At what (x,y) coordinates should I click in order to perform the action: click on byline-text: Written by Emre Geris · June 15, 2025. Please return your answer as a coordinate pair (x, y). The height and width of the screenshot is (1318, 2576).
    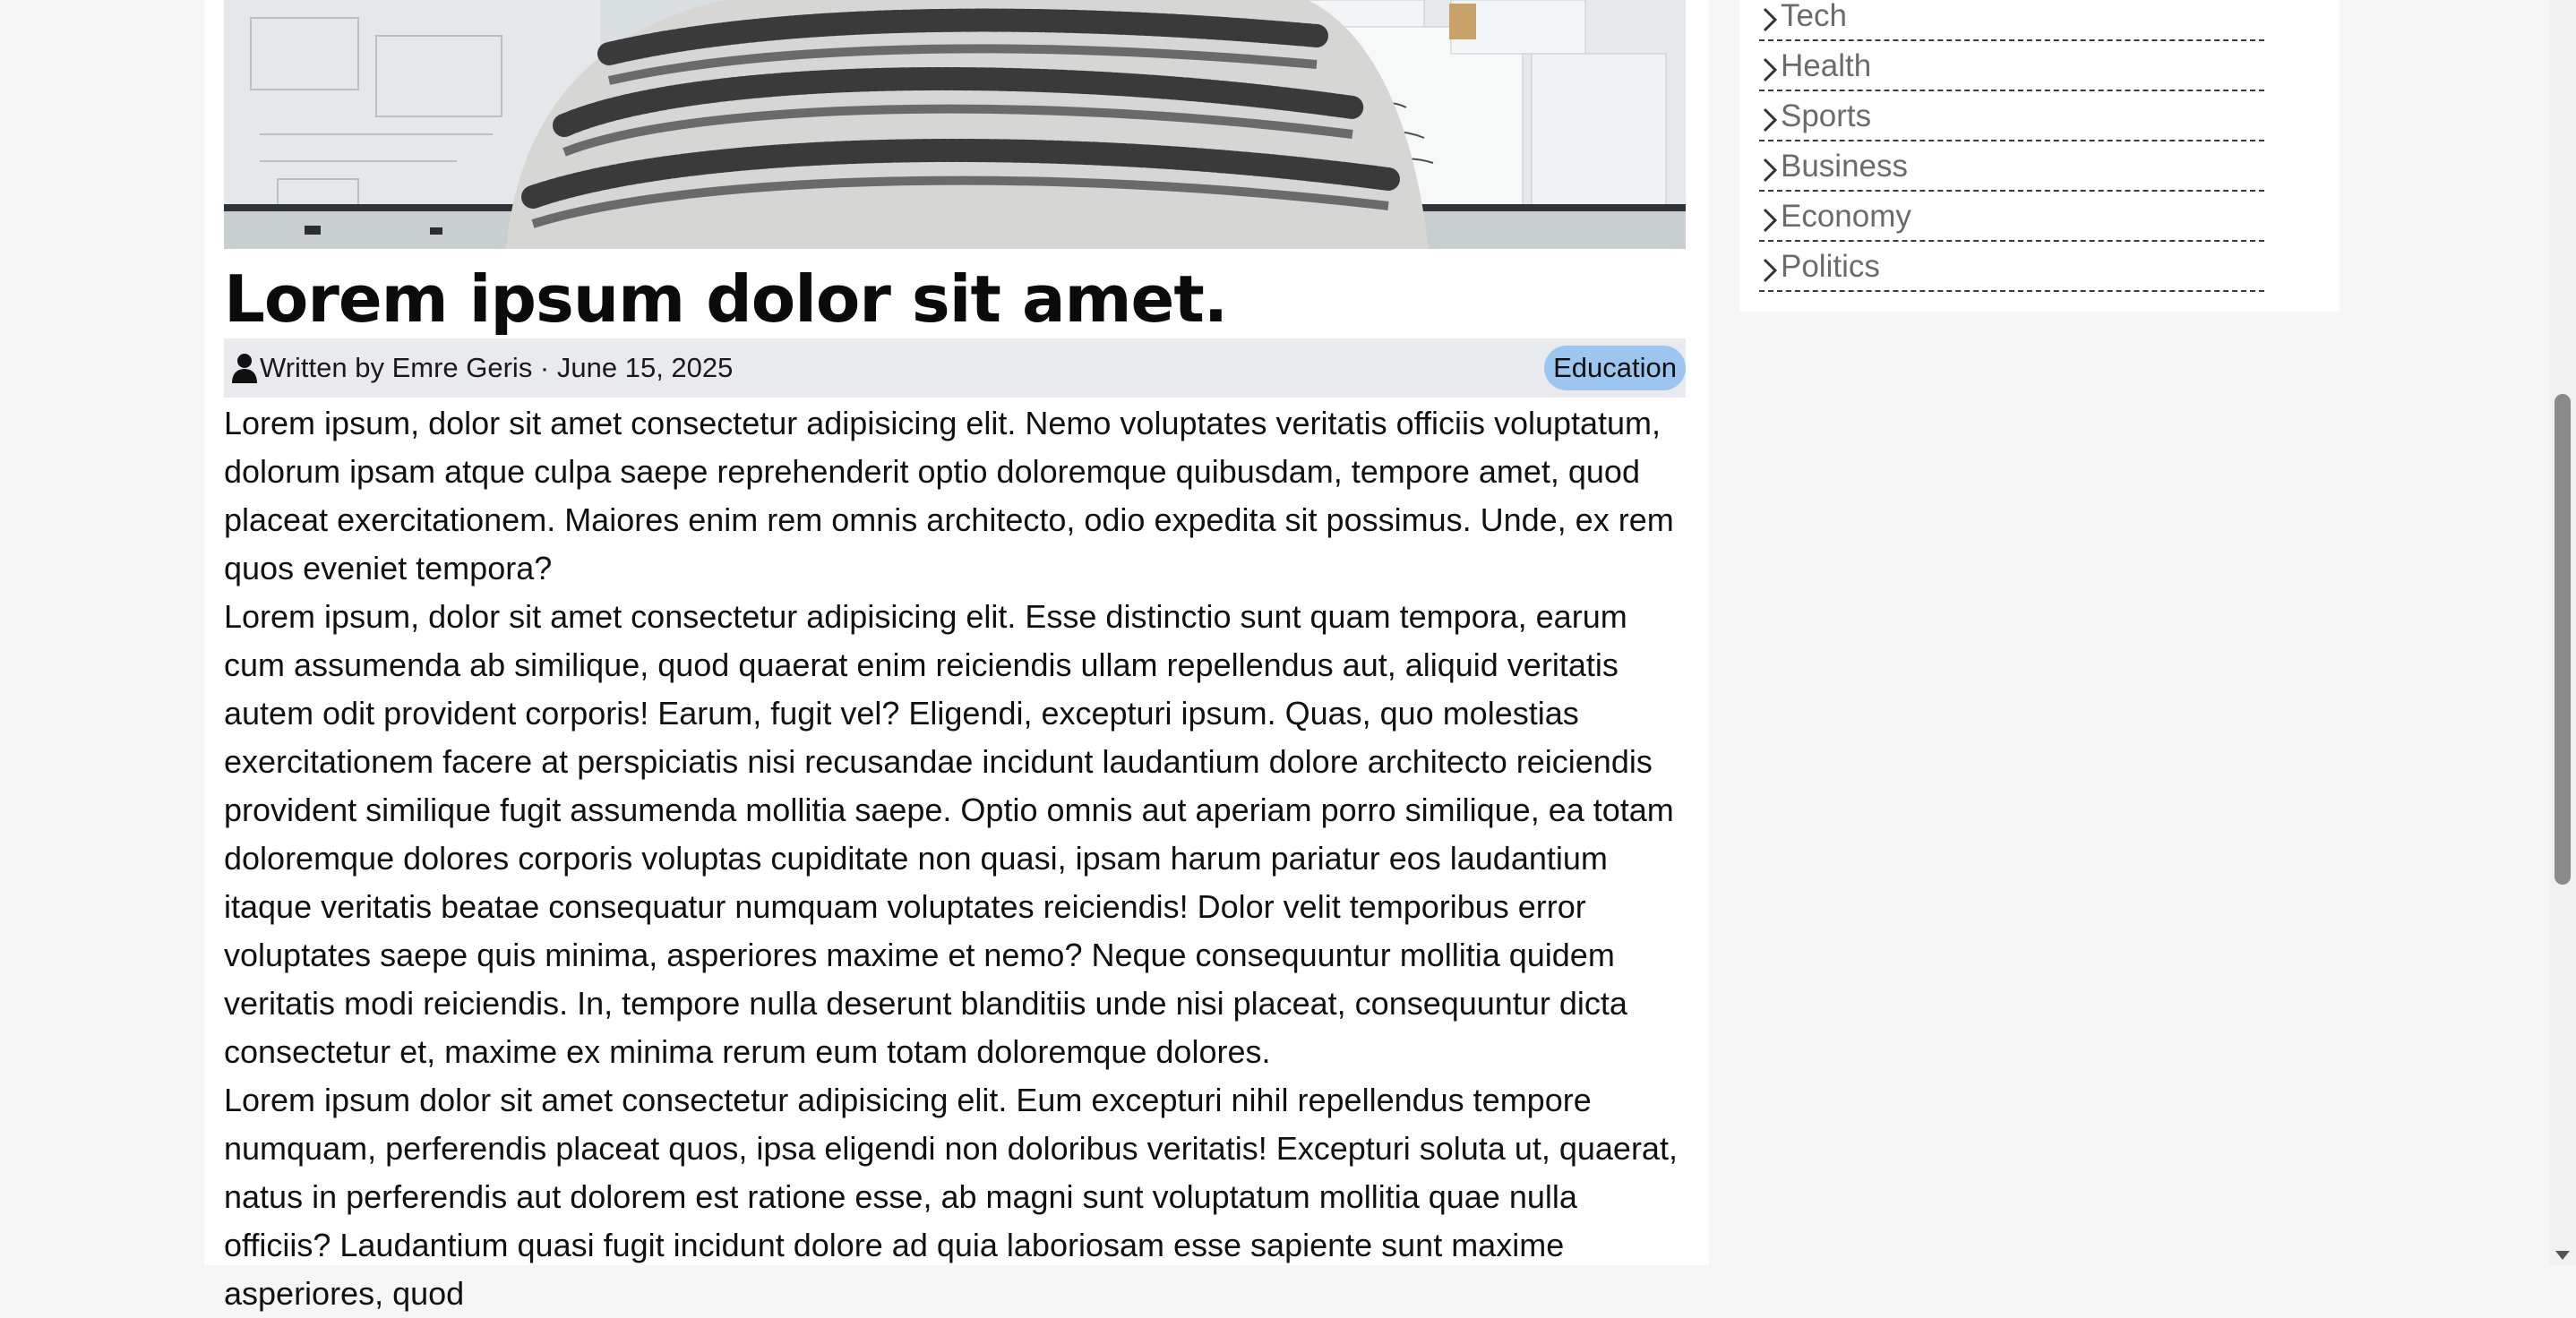
    Looking at the image, I should click on (497, 367).